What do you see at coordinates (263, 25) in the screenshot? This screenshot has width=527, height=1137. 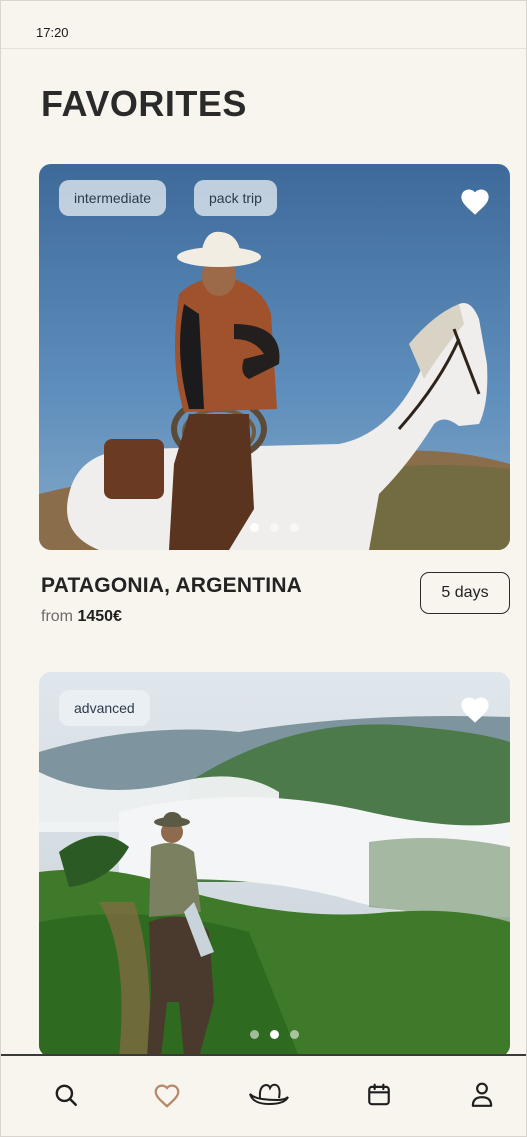 I see `status-bar: 17:20` at bounding box center [263, 25].